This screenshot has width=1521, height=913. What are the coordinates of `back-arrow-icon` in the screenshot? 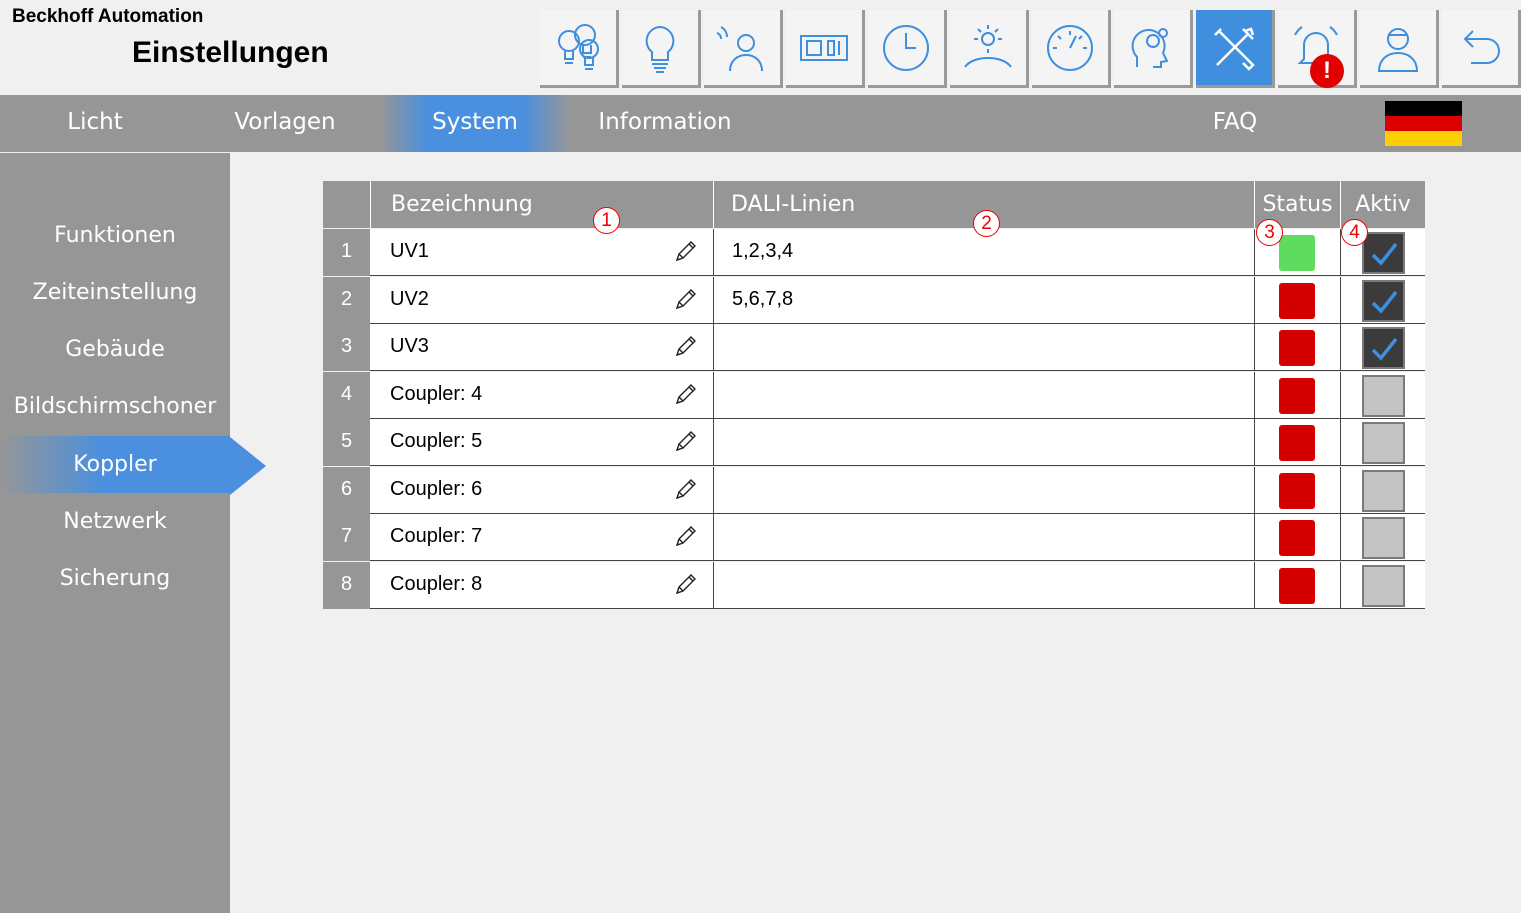 It's located at (1481, 46).